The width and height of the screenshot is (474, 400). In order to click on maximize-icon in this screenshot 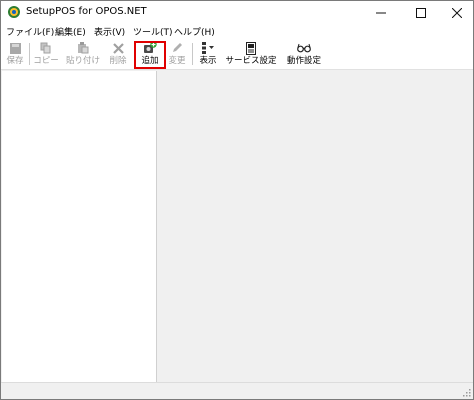, I will do `click(421, 12)`.